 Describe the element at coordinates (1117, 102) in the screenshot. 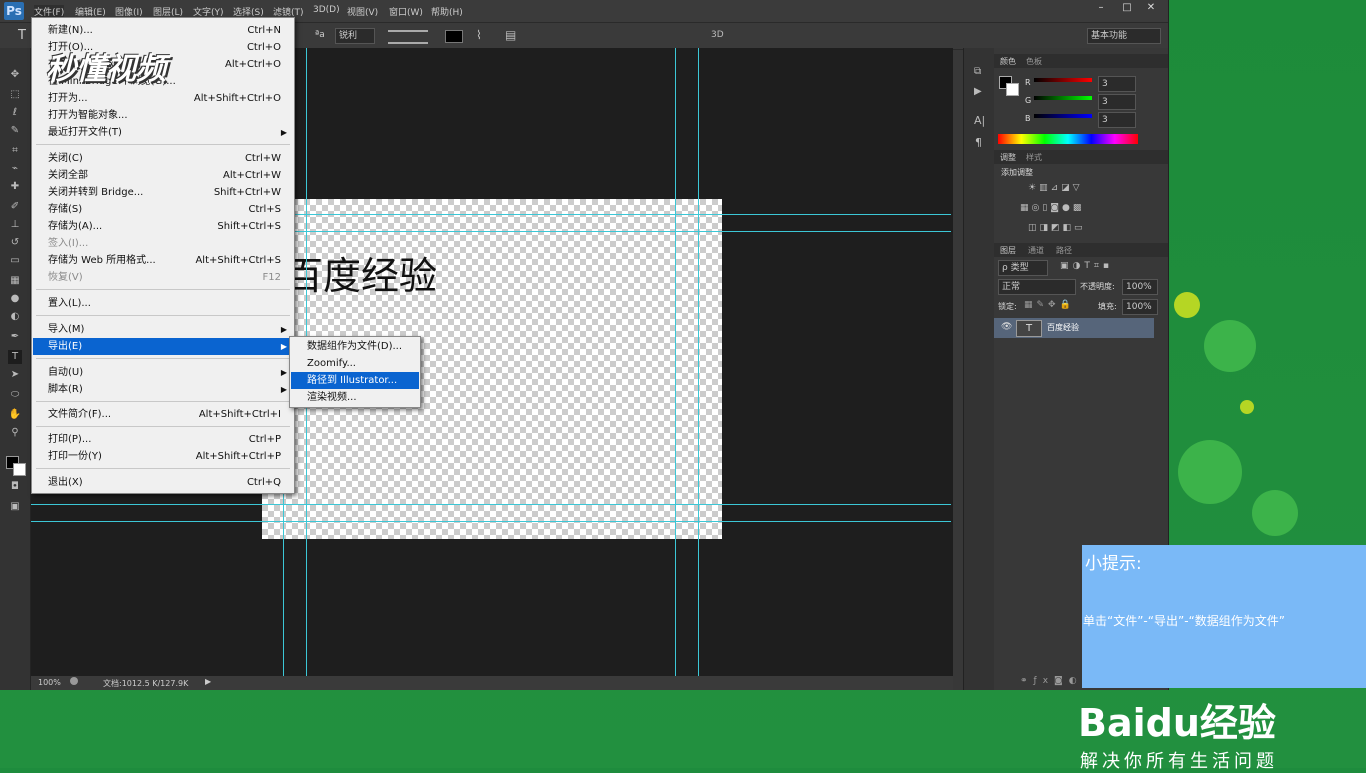

I see `channel-g-value: 3` at that location.